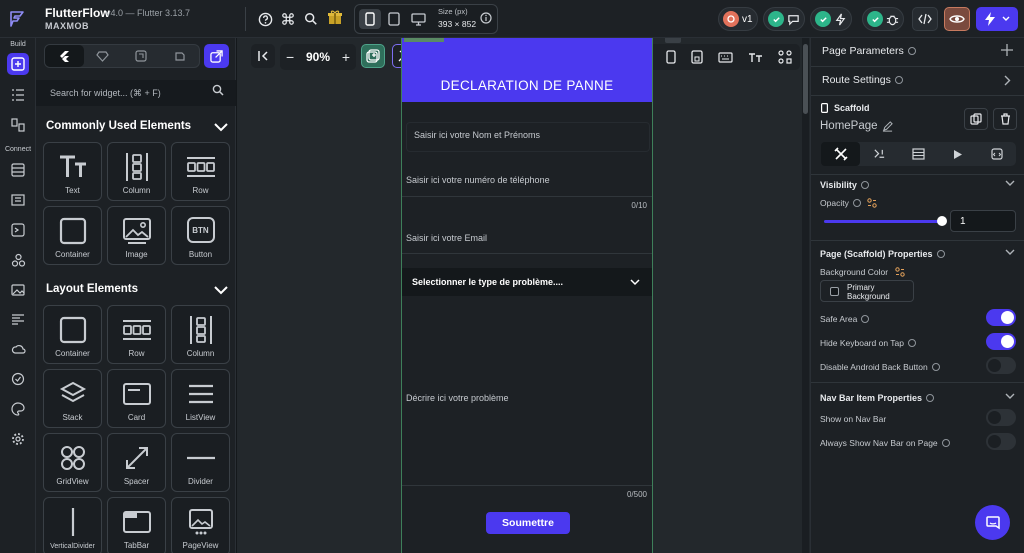 Image resolution: width=1024 pixels, height=553 pixels. What do you see at coordinates (528, 523) in the screenshot?
I see `submit-button: Soumettre` at bounding box center [528, 523].